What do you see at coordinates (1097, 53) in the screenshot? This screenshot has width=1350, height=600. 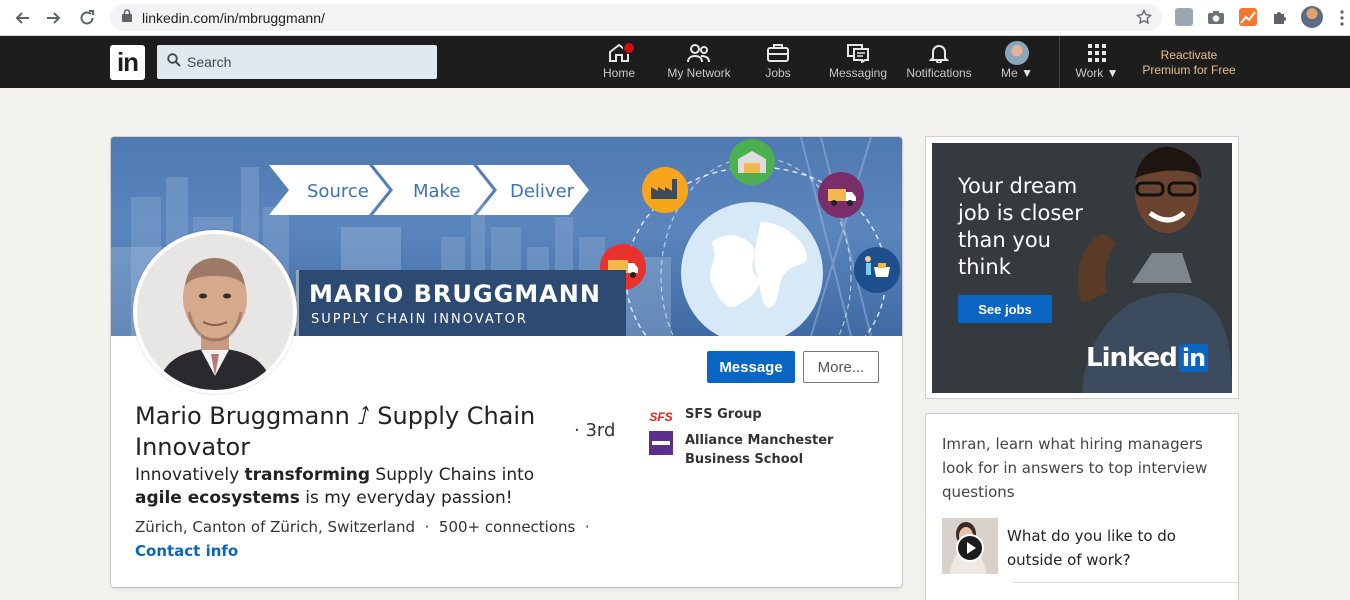 I see `grid-icon` at bounding box center [1097, 53].